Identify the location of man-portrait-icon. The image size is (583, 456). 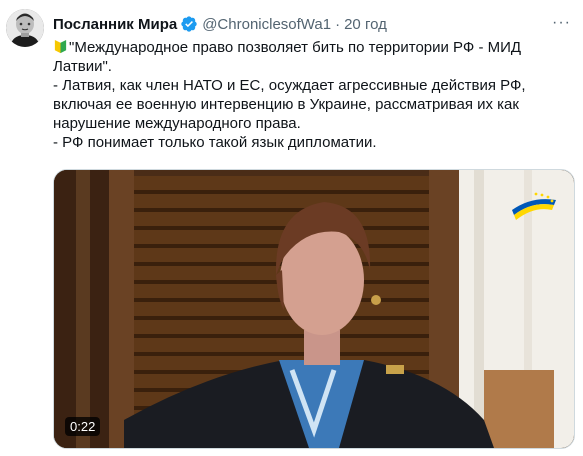
(25, 28).